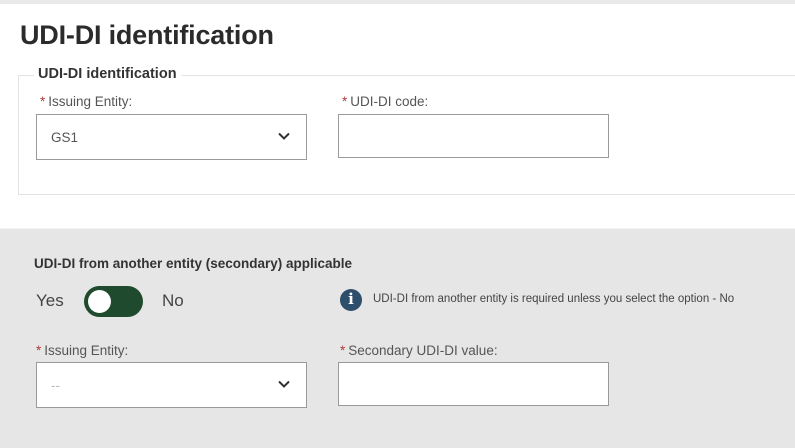 This screenshot has height=448, width=795. What do you see at coordinates (397, 2) in the screenshot?
I see `top-divider` at bounding box center [397, 2].